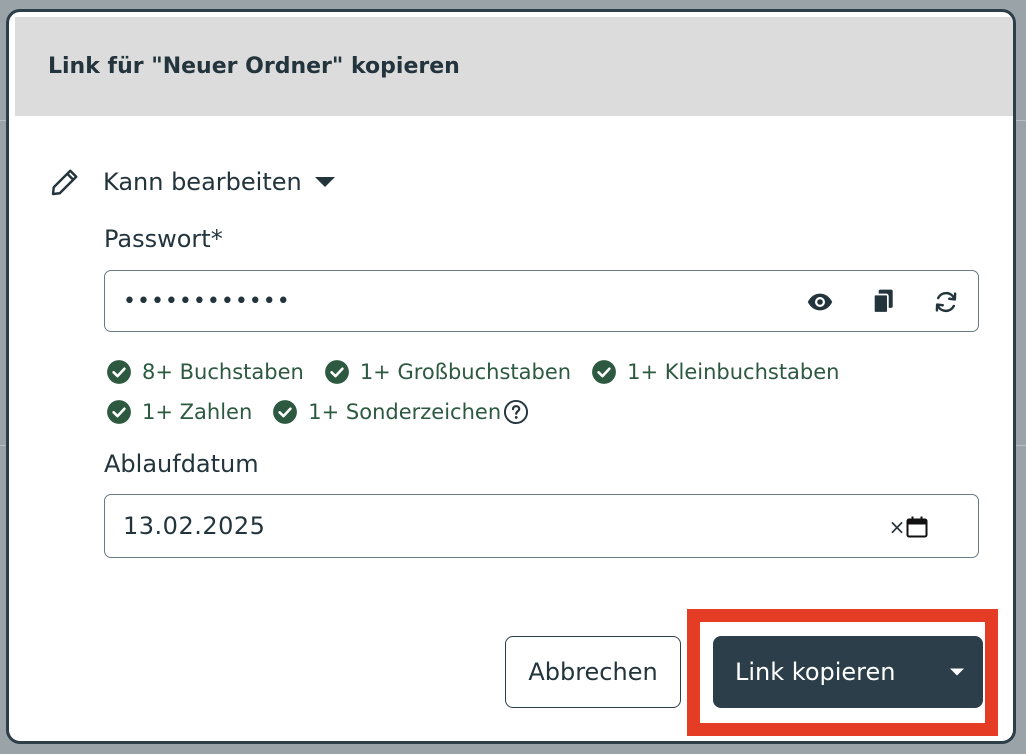 The height and width of the screenshot is (754, 1026). I want to click on requirement-item: 1+ Zahlen, so click(179, 412).